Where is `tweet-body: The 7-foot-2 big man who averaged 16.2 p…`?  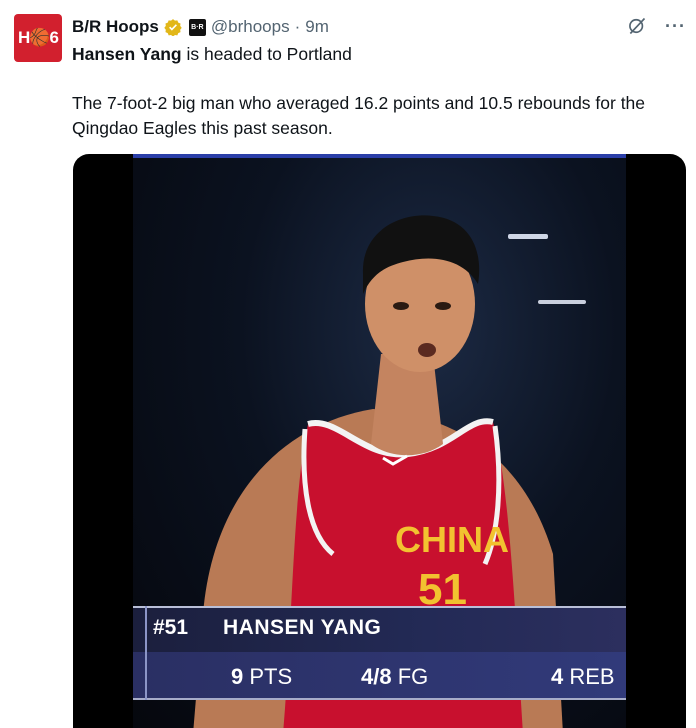 tweet-body: The 7-foot-2 big man who averaged 16.2 p… is located at coordinates (359, 115).